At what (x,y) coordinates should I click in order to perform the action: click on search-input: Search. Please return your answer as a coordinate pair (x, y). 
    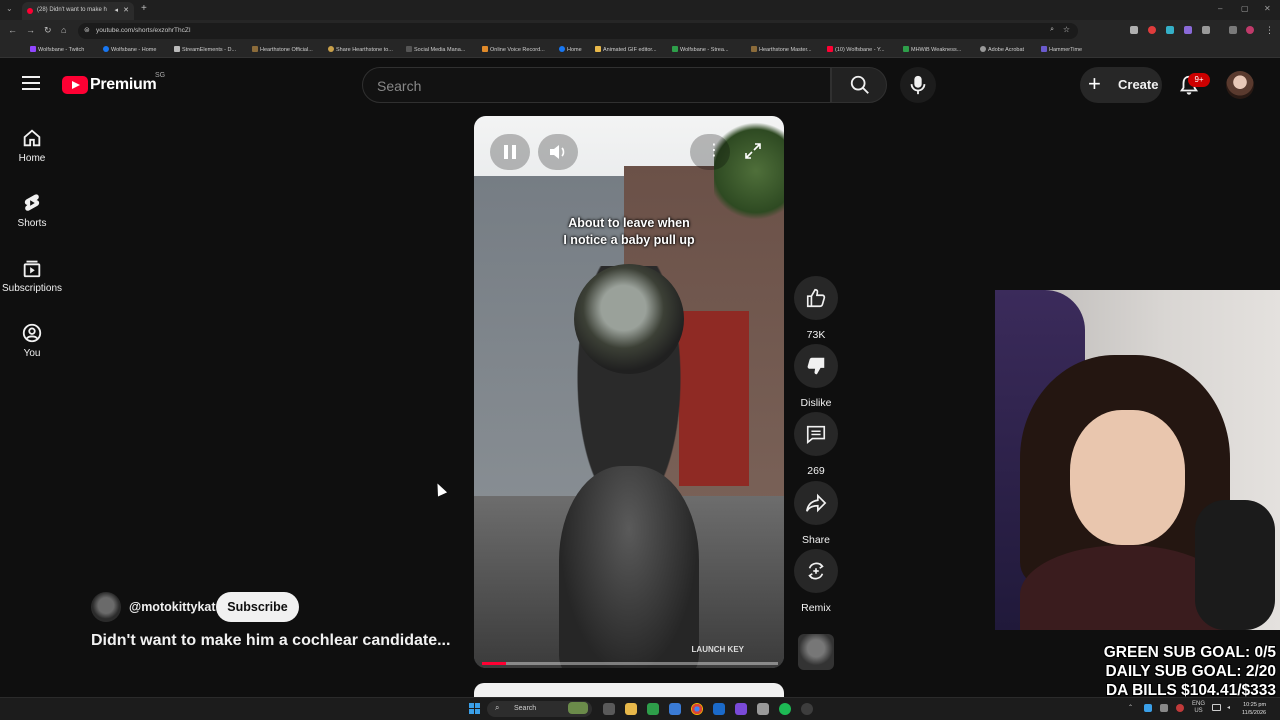
    Looking at the image, I should click on (596, 85).